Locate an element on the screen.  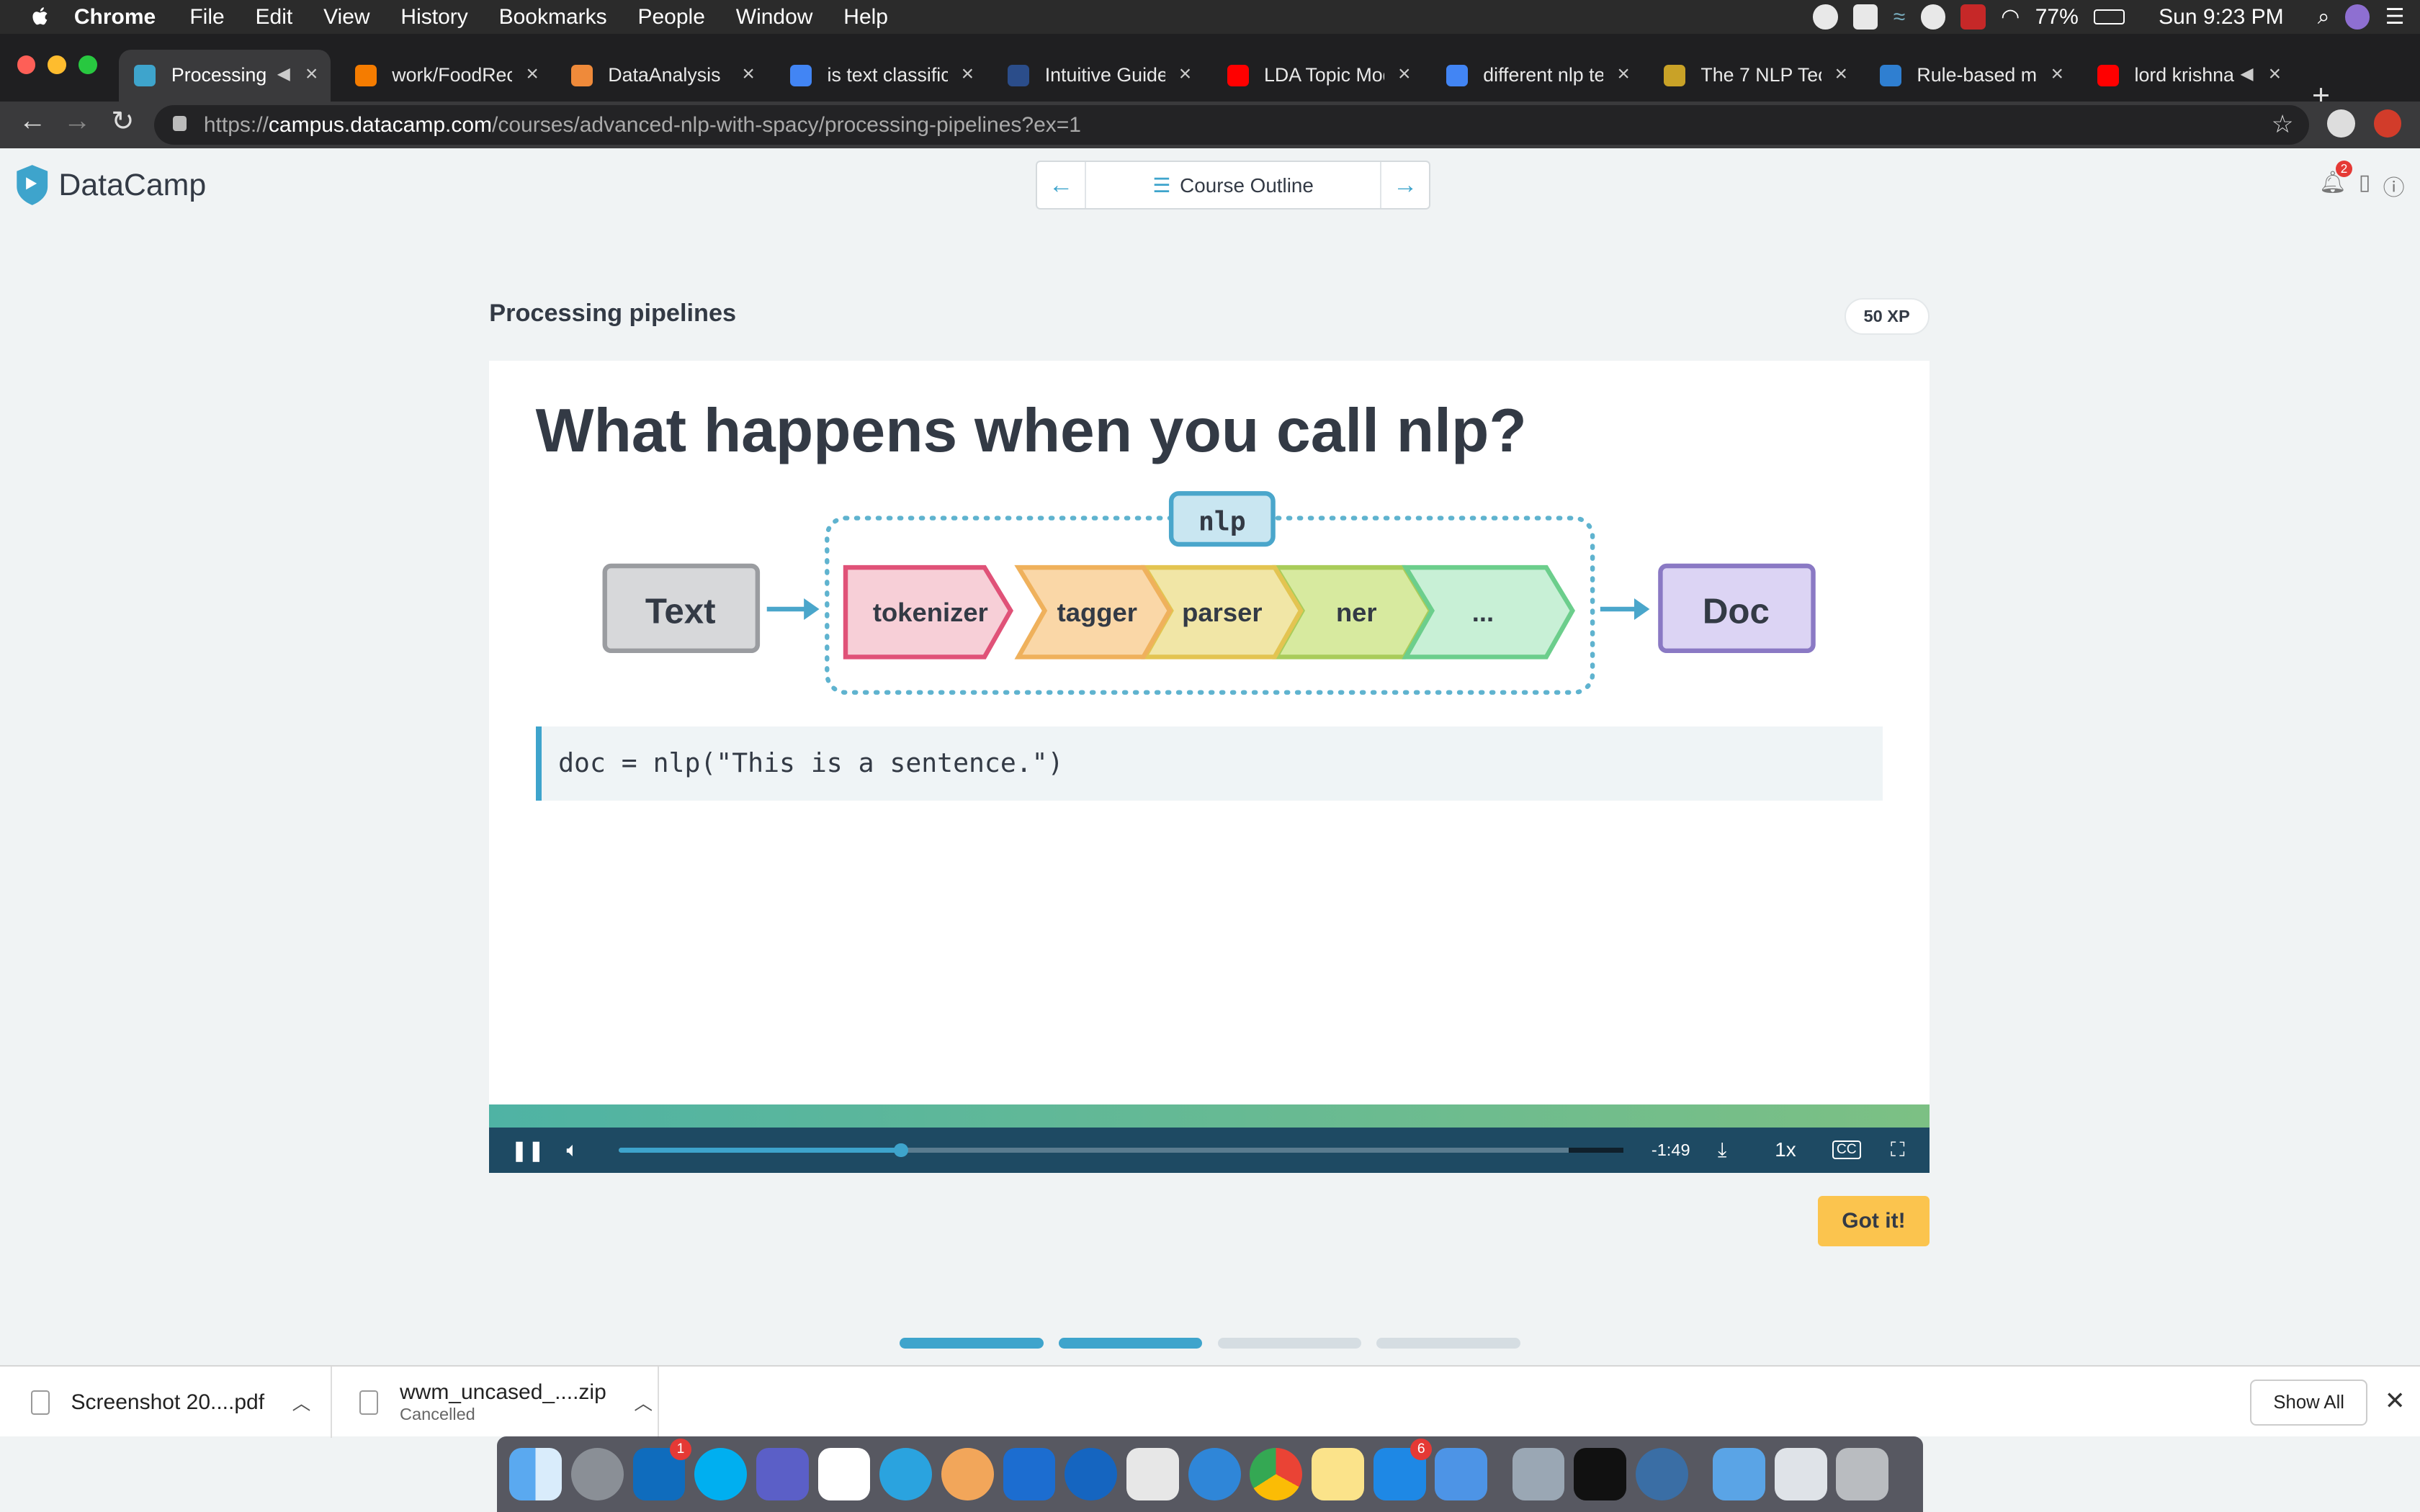
app-store-icon: 6 is located at coordinates (1403, 1469).